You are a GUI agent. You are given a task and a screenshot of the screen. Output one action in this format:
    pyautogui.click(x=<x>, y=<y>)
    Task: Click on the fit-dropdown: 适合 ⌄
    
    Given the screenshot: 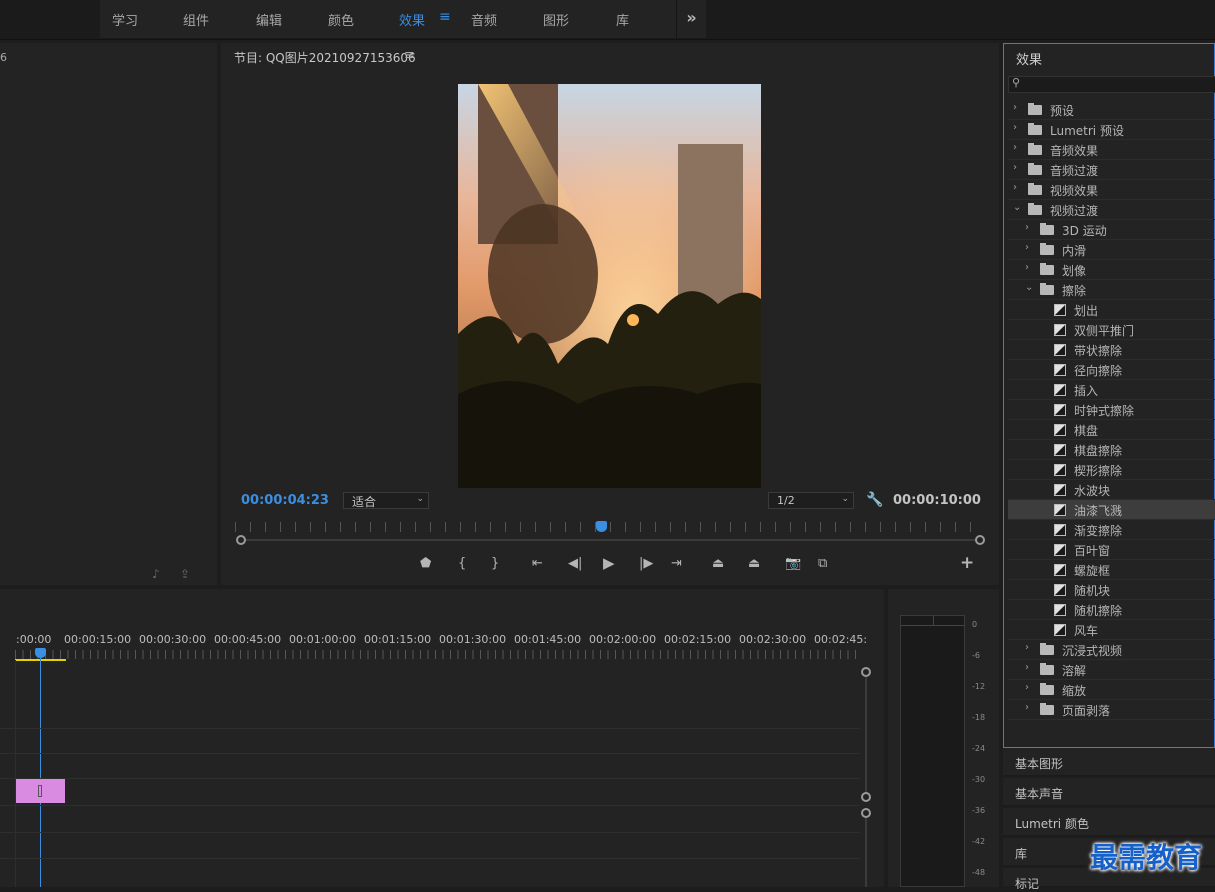 What is the action you would take?
    pyautogui.click(x=386, y=500)
    